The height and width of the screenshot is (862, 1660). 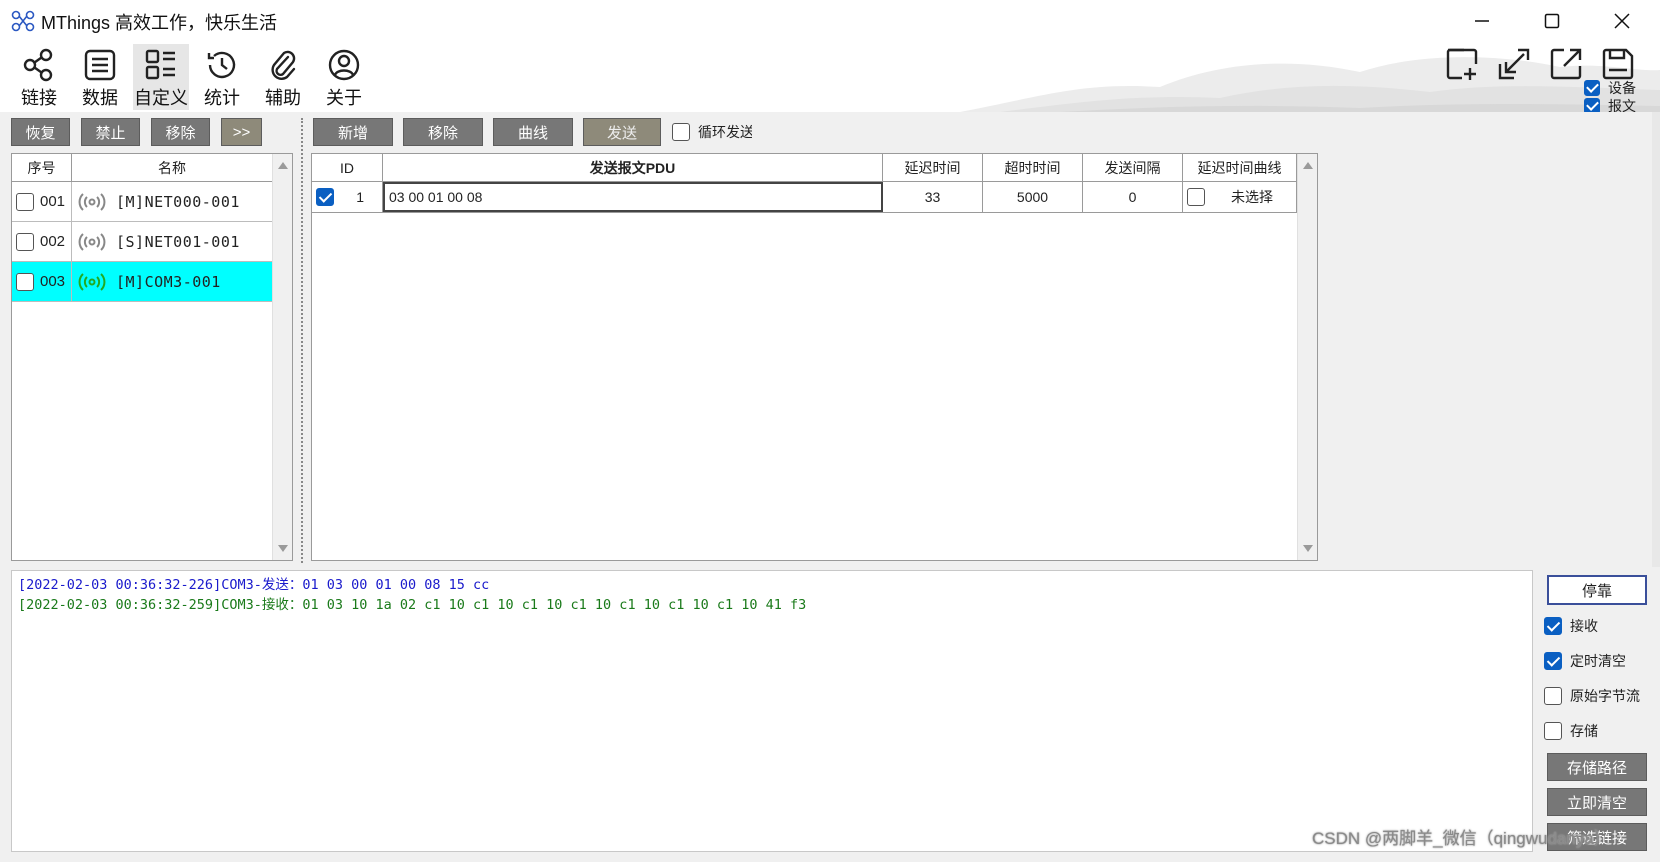 What do you see at coordinates (1133, 197) in the screenshot?
I see `td-interval: 0` at bounding box center [1133, 197].